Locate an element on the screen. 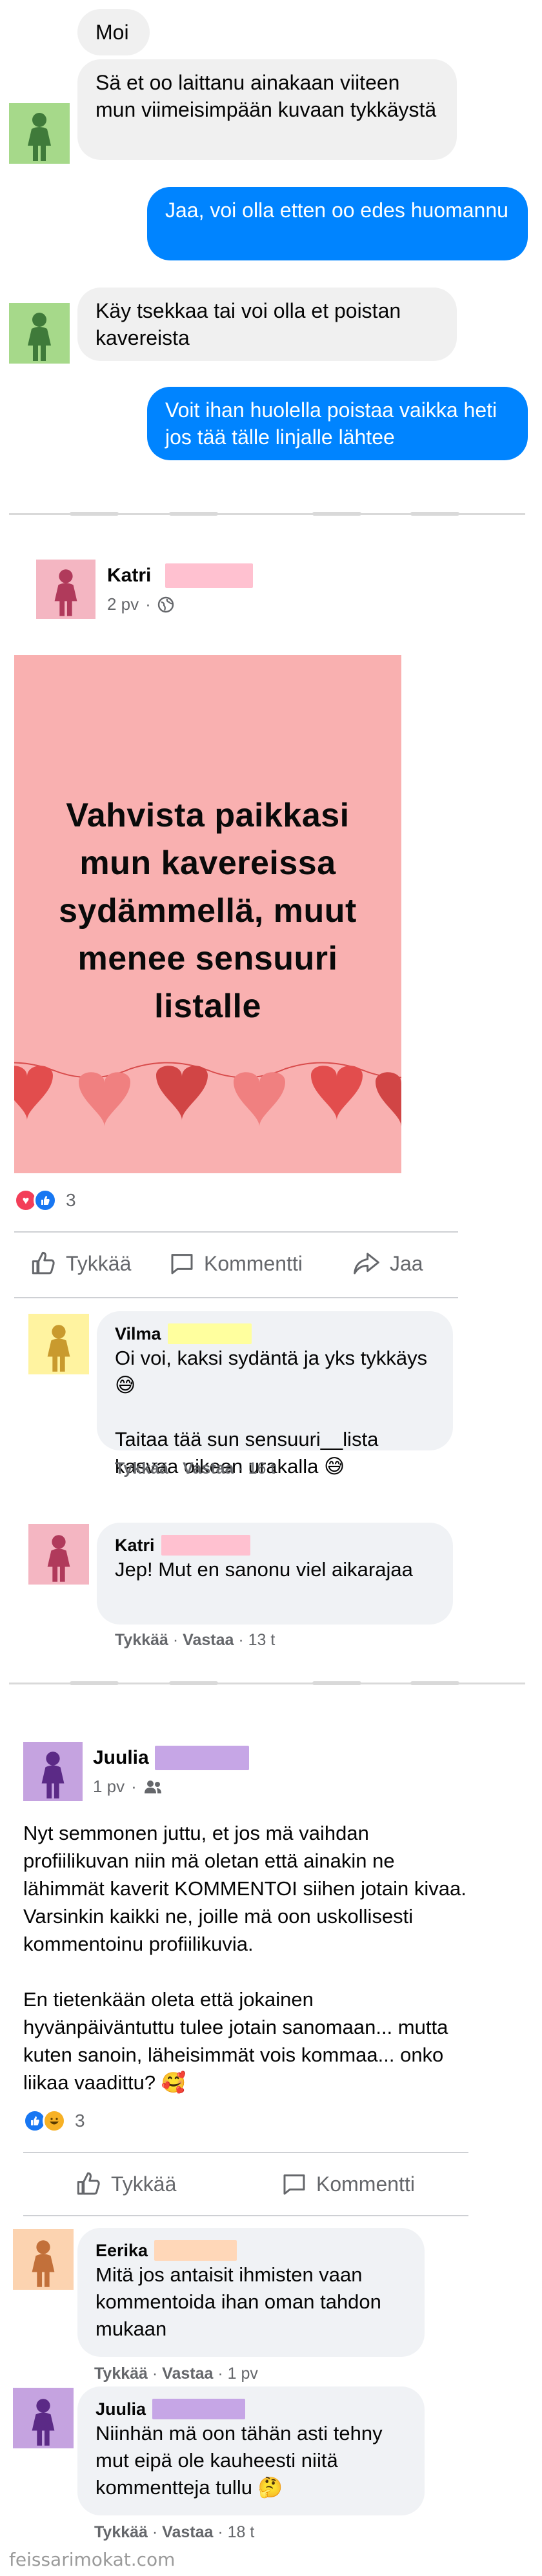  post-meta: 2 pv · is located at coordinates (140, 604).